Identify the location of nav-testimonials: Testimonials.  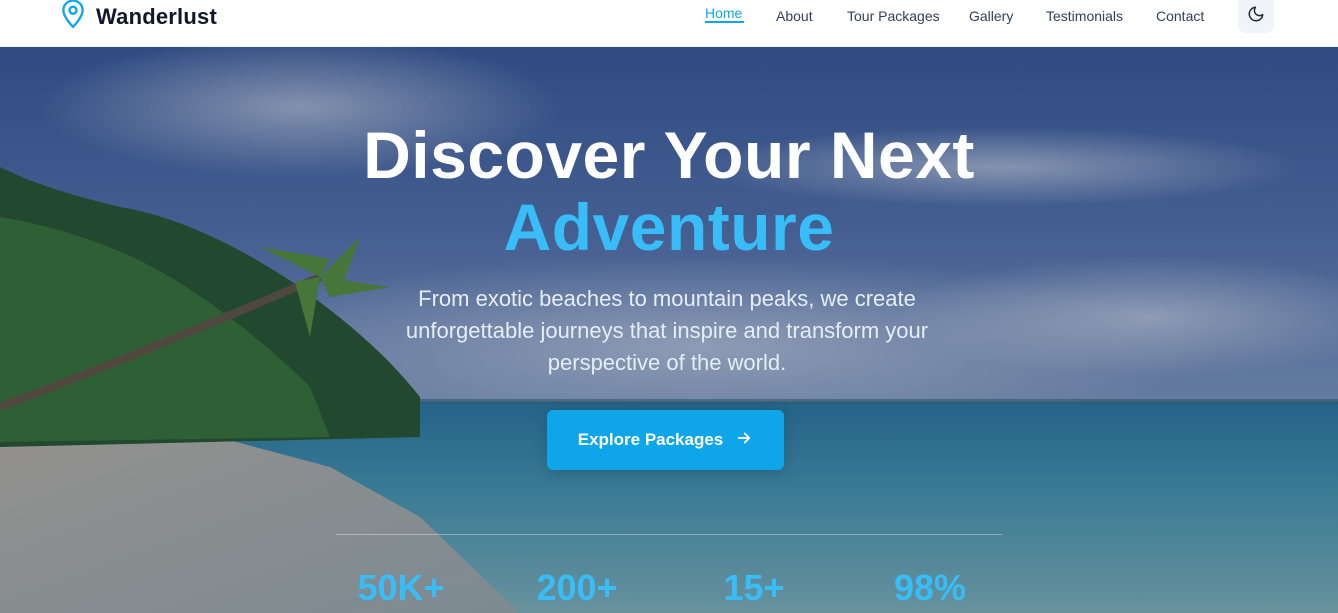
(1084, 16).